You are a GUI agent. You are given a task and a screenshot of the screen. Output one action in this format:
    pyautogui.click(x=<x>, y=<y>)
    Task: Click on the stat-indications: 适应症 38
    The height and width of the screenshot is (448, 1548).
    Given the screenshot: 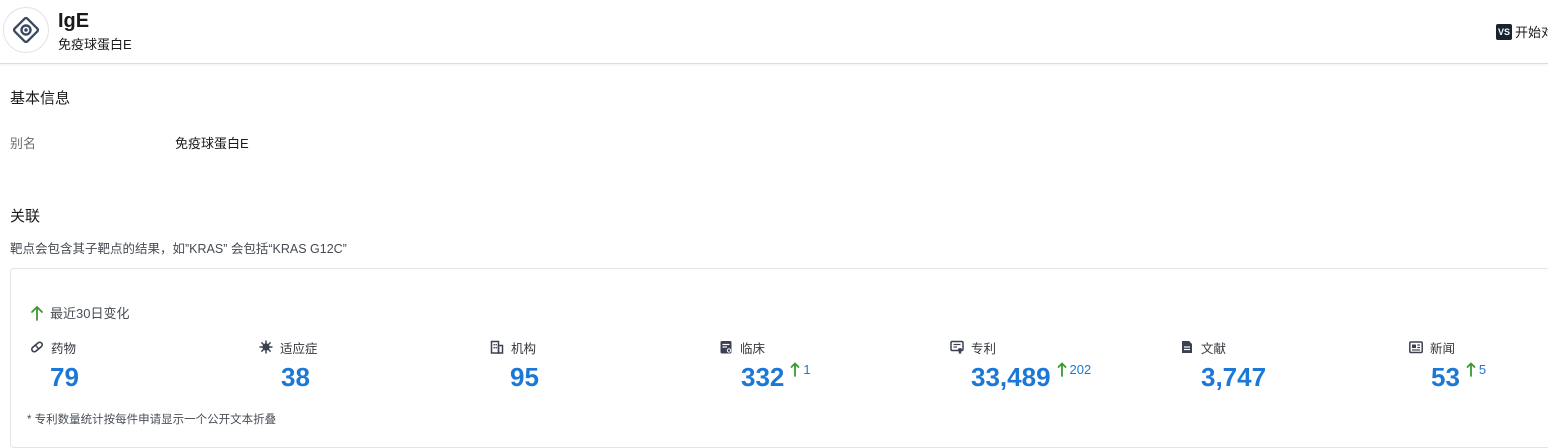 What is the action you would take?
    pyautogui.click(x=288, y=365)
    